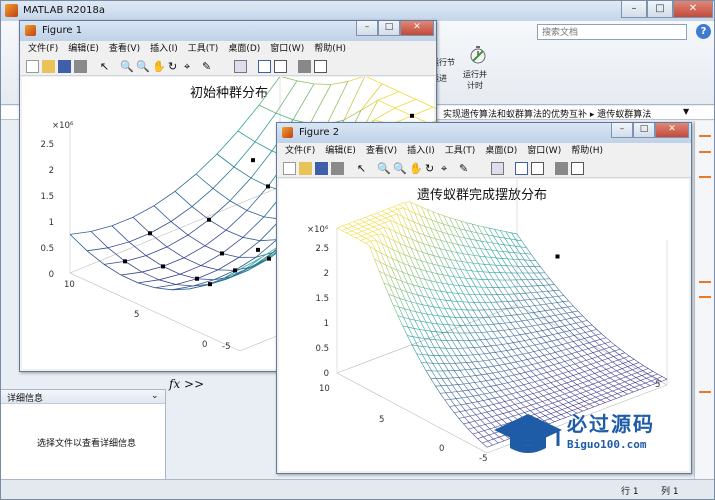 This screenshot has height=500, width=715. What do you see at coordinates (478, 55) in the screenshot?
I see `run-and-time-icon` at bounding box center [478, 55].